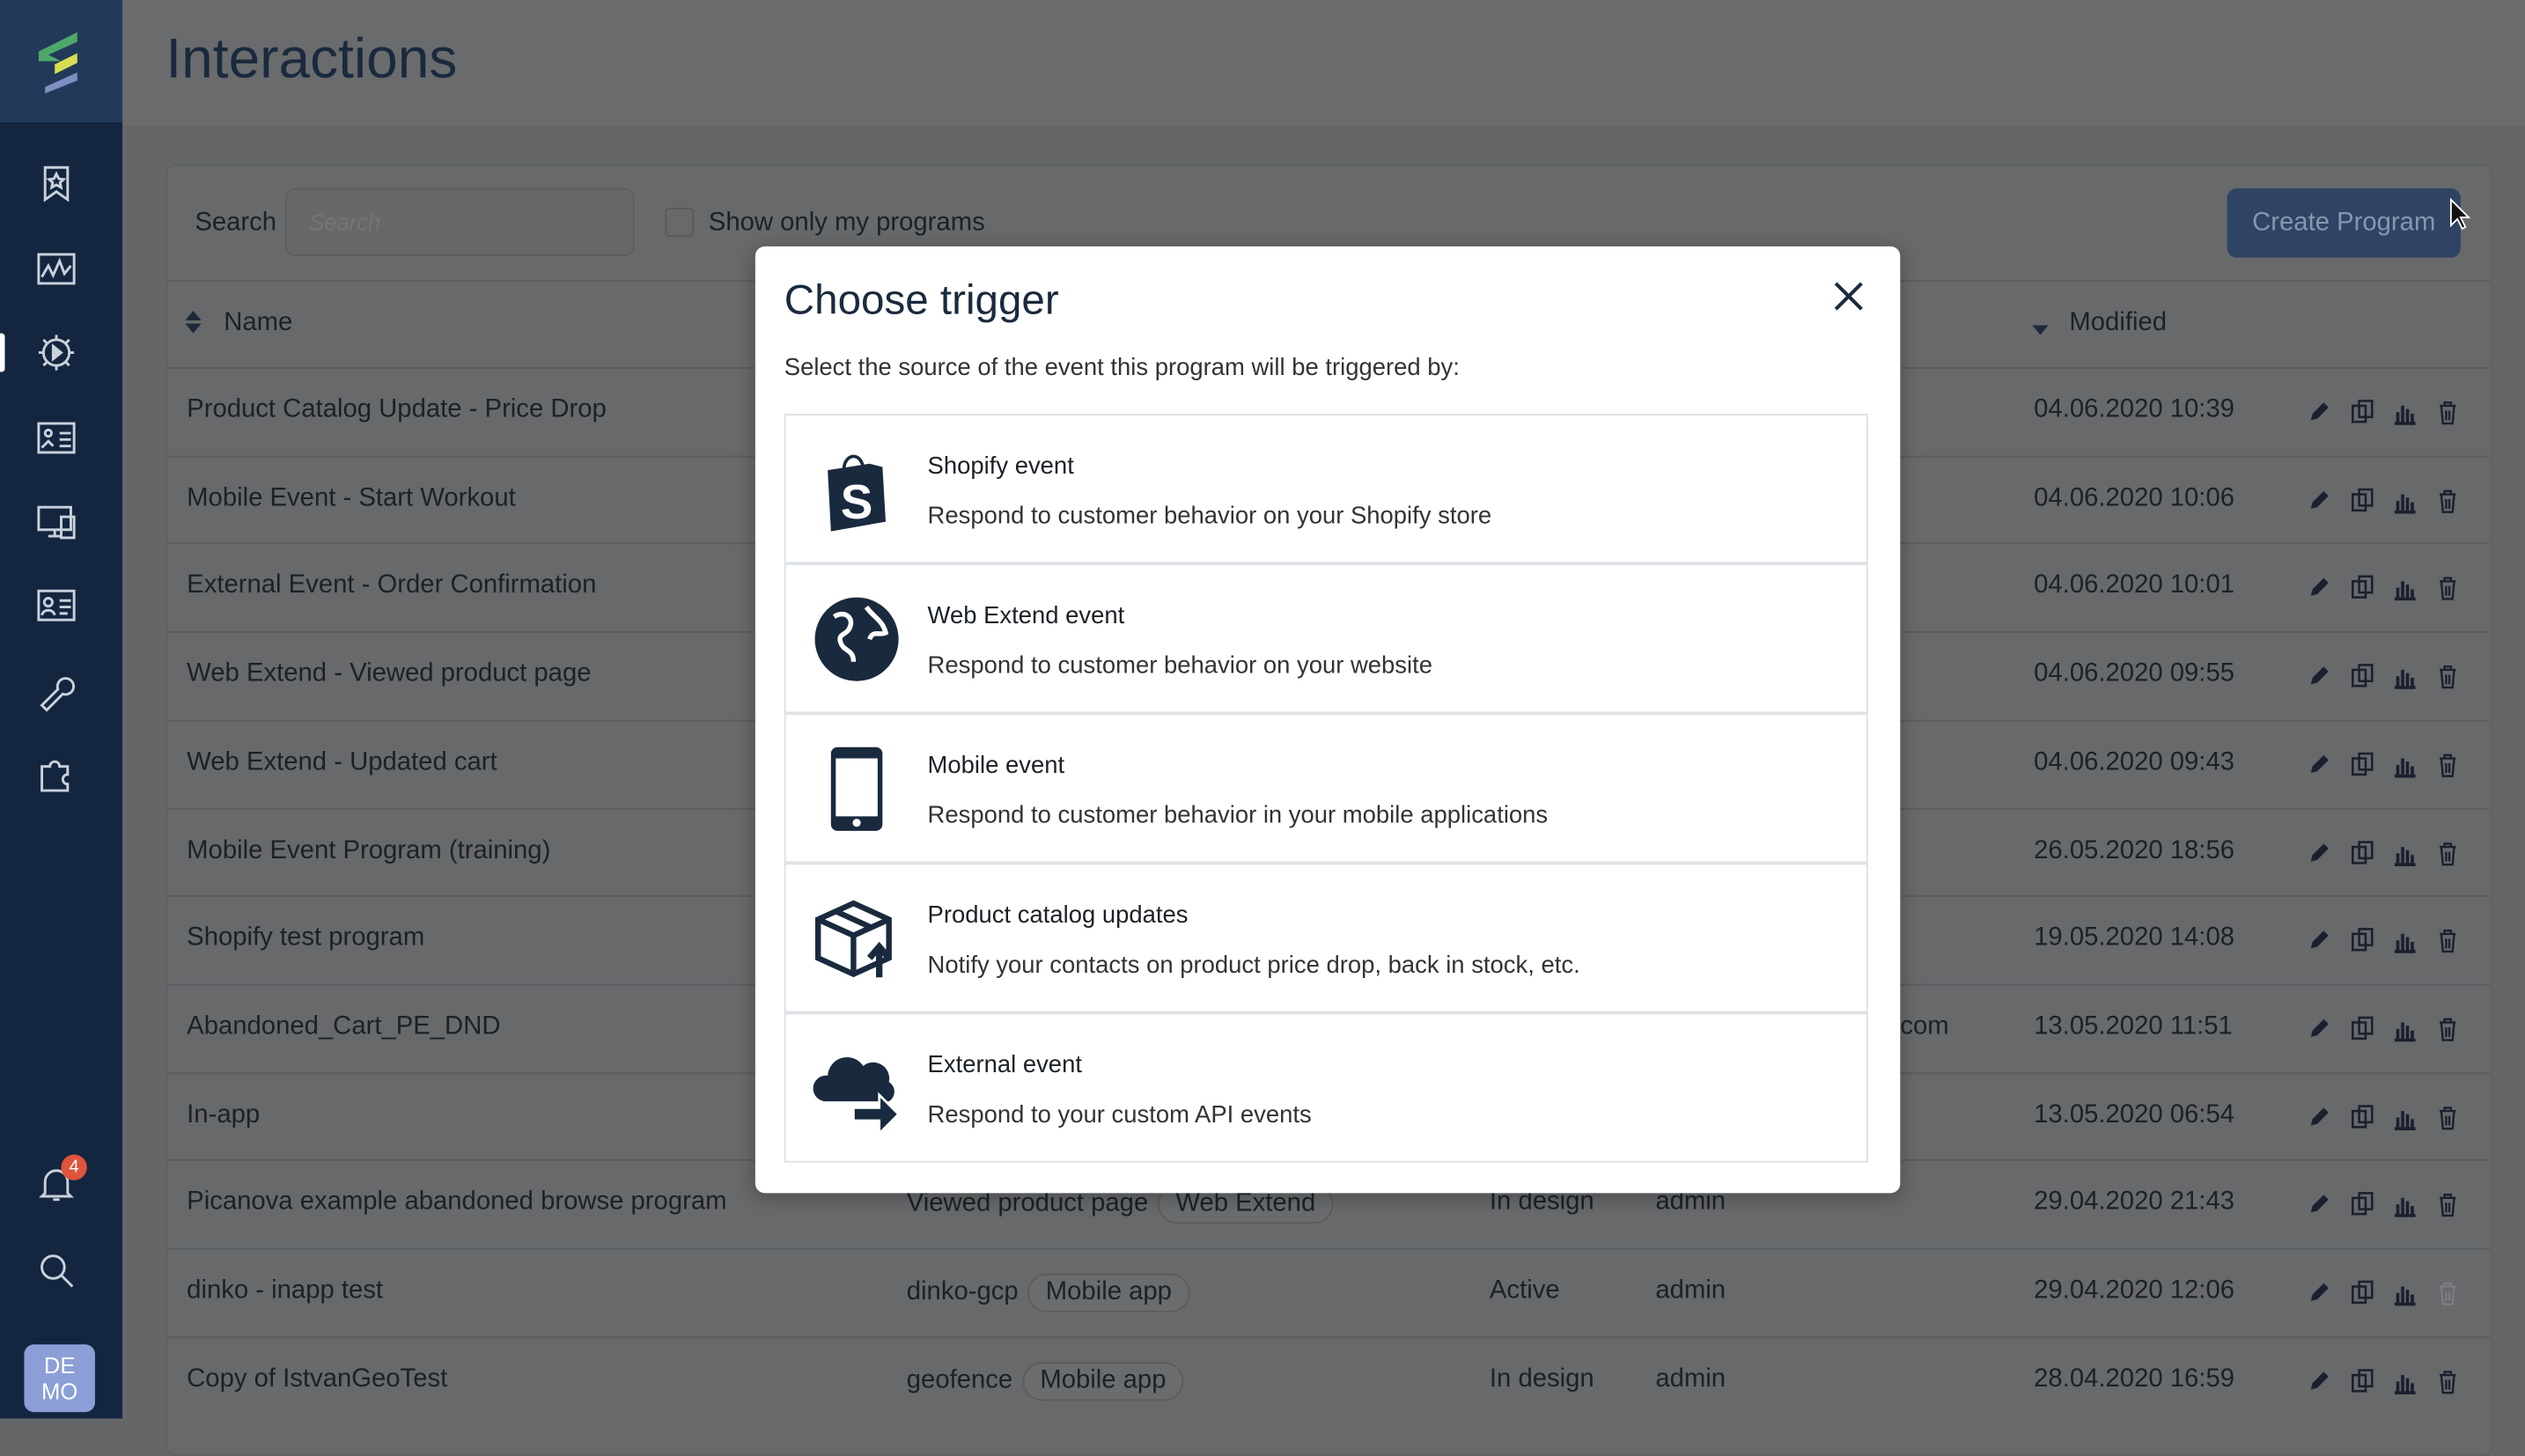 The image size is (2525, 1456). What do you see at coordinates (59, 694) in the screenshot?
I see `wrench-icon` at bounding box center [59, 694].